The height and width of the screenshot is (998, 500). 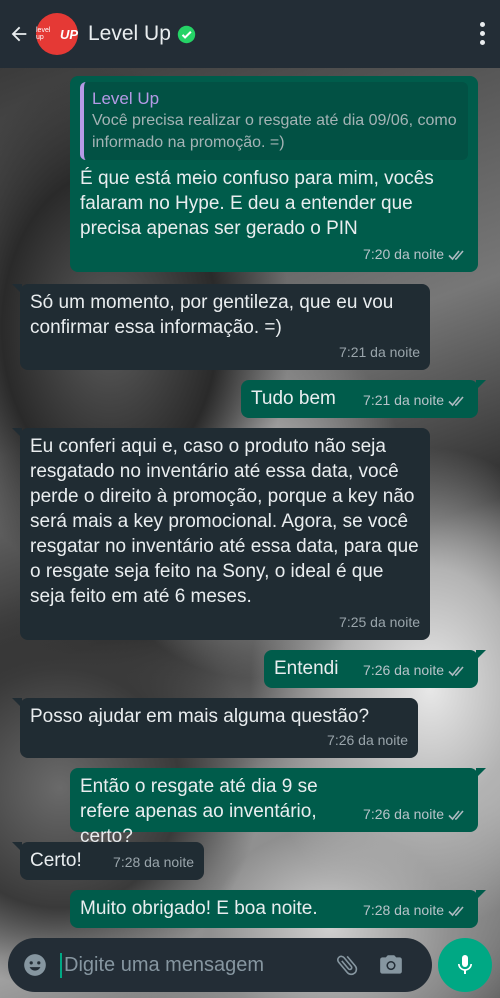 I want to click on verified-icon, so click(x=186, y=34).